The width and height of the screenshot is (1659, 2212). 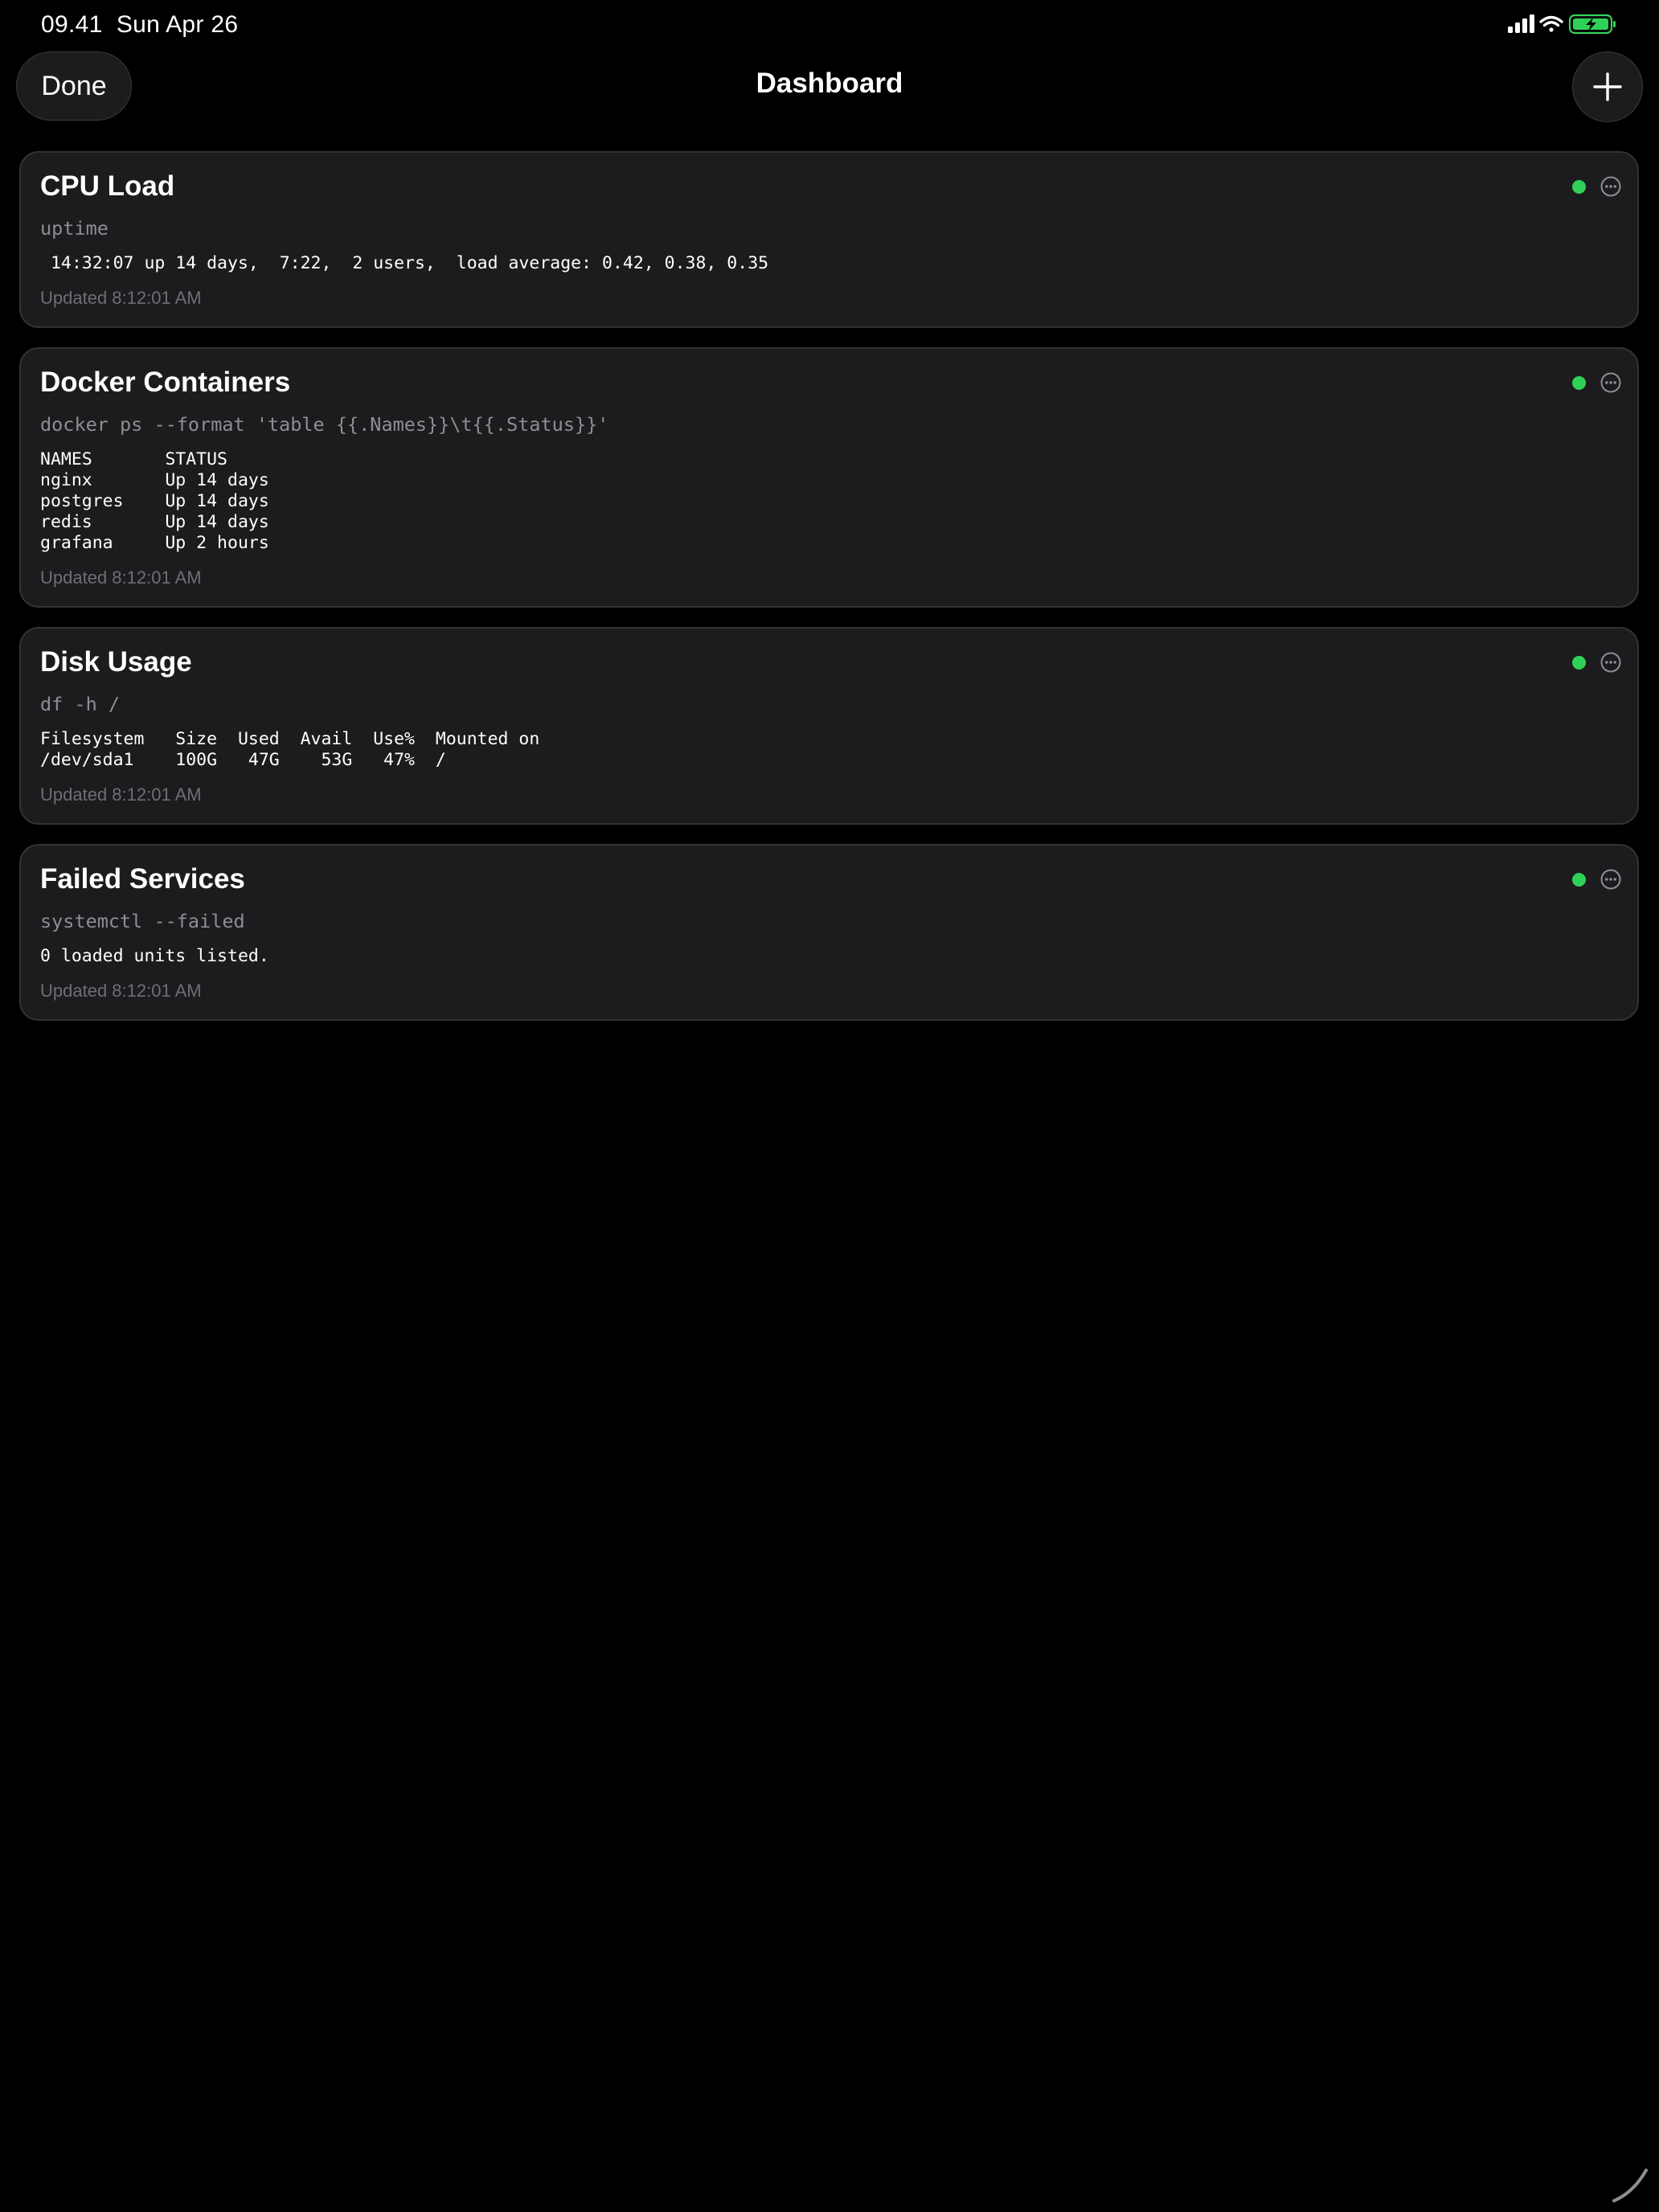 What do you see at coordinates (108, 186) in the screenshot?
I see `widget-title: CPU Load` at bounding box center [108, 186].